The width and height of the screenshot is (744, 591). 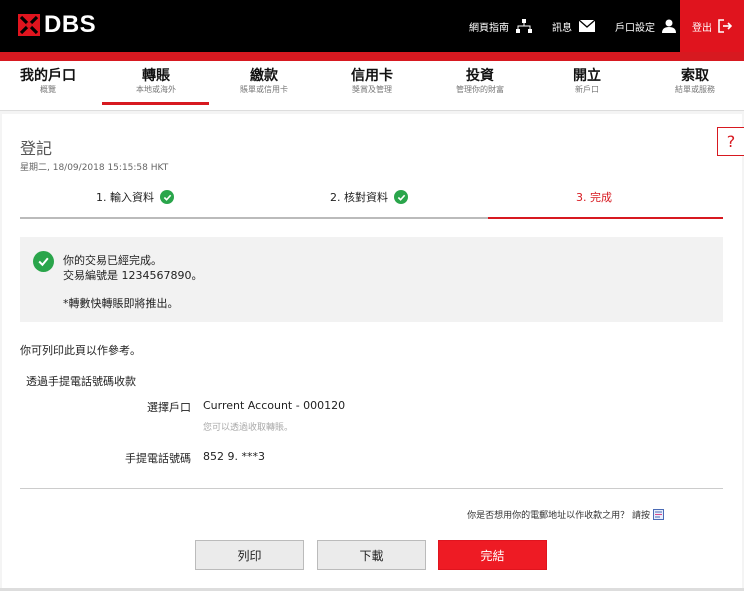 I want to click on page-title: 登記, so click(x=36, y=148).